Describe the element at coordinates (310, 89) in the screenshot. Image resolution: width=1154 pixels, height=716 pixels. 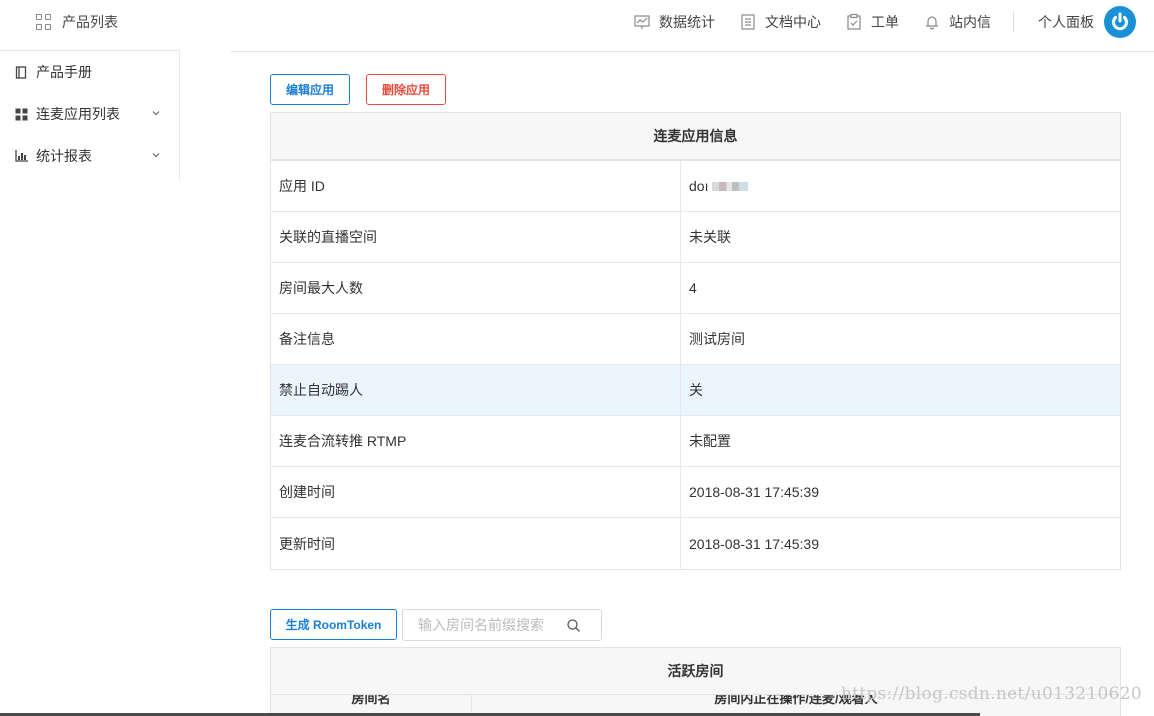
I see `edit-app-button: 编辑应用` at that location.